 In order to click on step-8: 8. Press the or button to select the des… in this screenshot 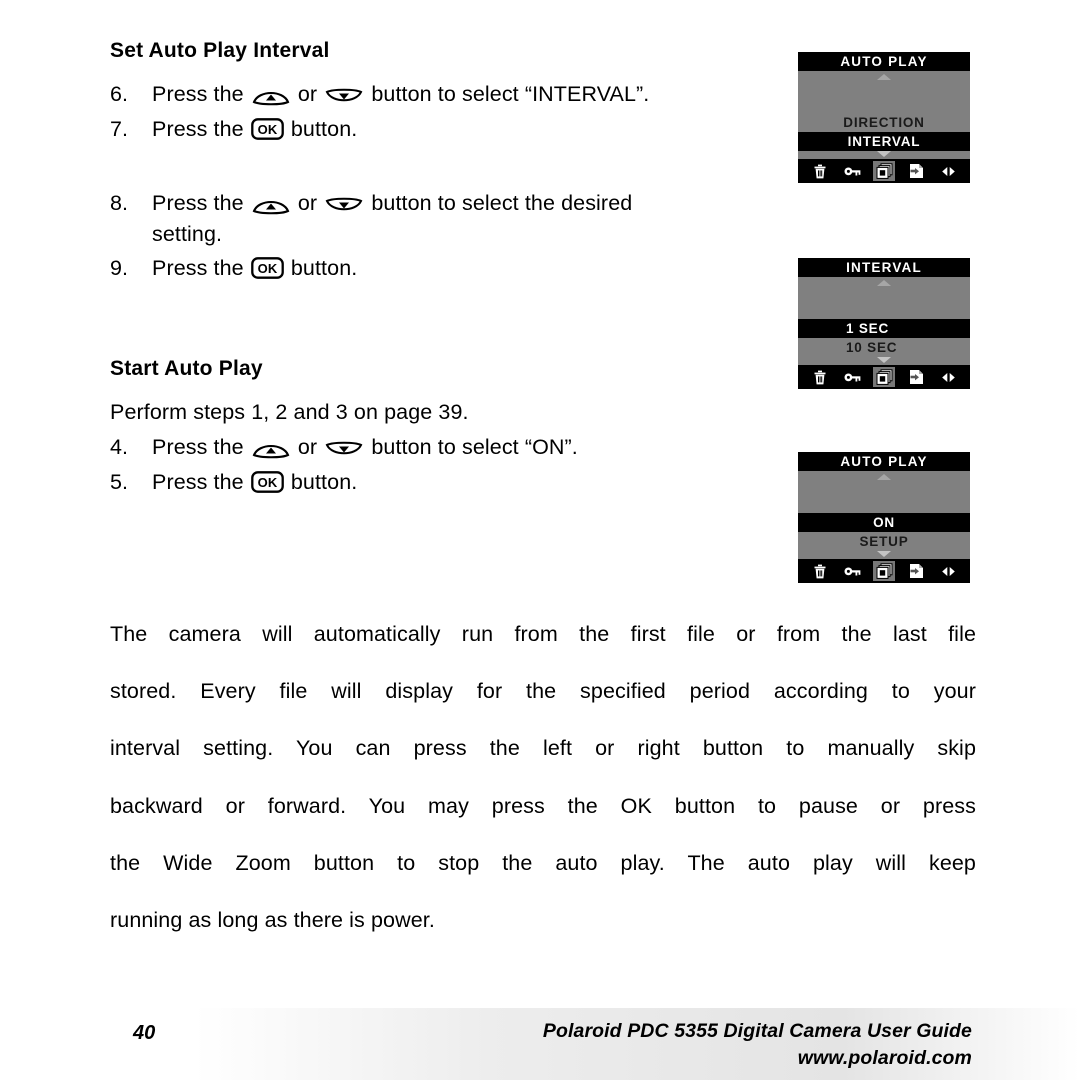, I will do `click(550, 218)`.